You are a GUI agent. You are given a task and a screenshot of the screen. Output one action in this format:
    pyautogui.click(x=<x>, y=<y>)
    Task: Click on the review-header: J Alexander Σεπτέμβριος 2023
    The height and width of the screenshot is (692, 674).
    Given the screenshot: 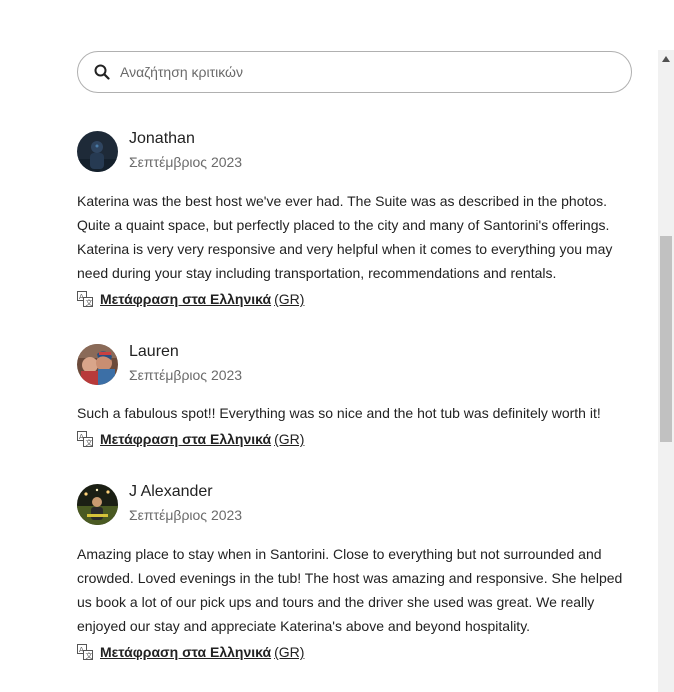 What is the action you would take?
    pyautogui.click(x=357, y=504)
    